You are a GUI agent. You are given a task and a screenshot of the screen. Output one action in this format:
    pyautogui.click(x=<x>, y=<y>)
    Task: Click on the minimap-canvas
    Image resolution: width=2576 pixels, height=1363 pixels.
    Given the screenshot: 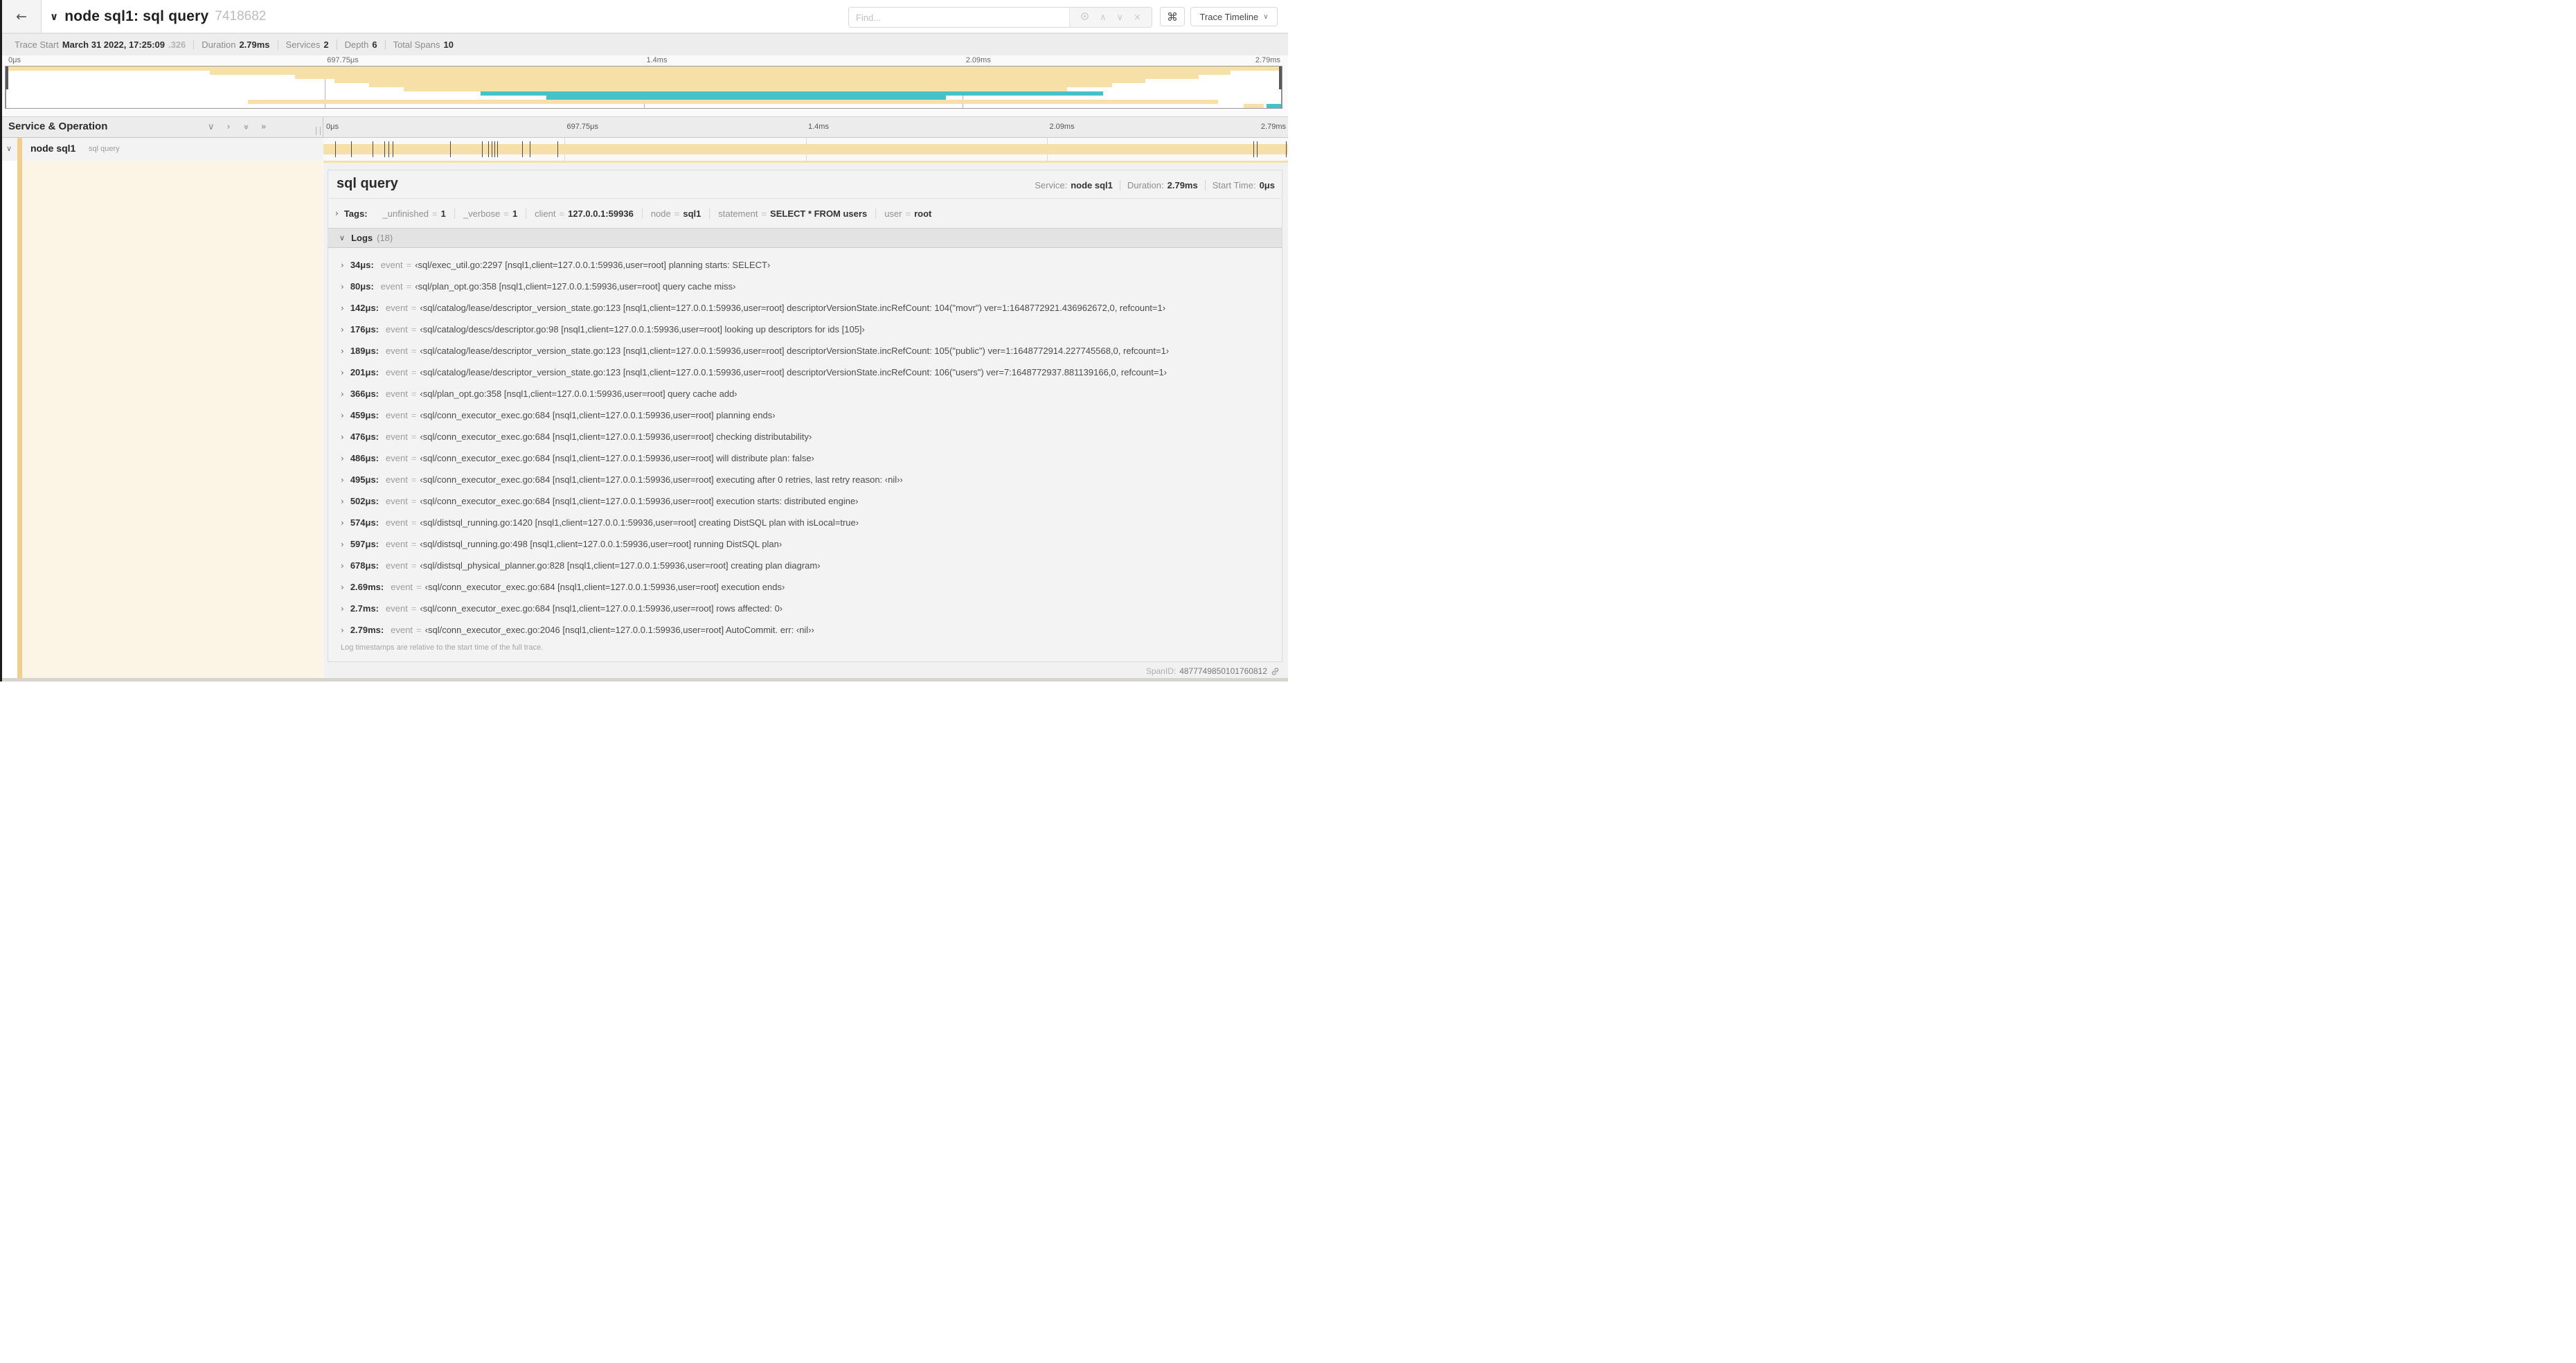 What is the action you would take?
    pyautogui.click(x=643, y=87)
    